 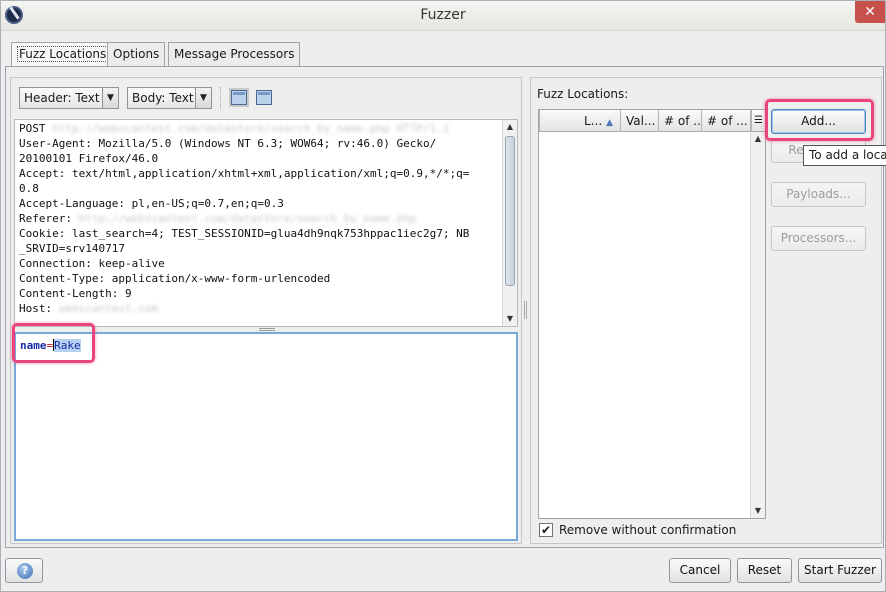 I want to click on header-view-combo: Header: Text ▼, so click(x=69, y=98).